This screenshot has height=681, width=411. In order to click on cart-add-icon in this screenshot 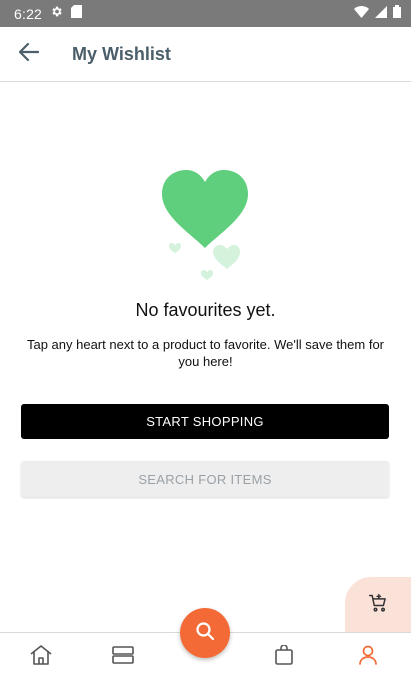, I will do `click(378, 605)`.